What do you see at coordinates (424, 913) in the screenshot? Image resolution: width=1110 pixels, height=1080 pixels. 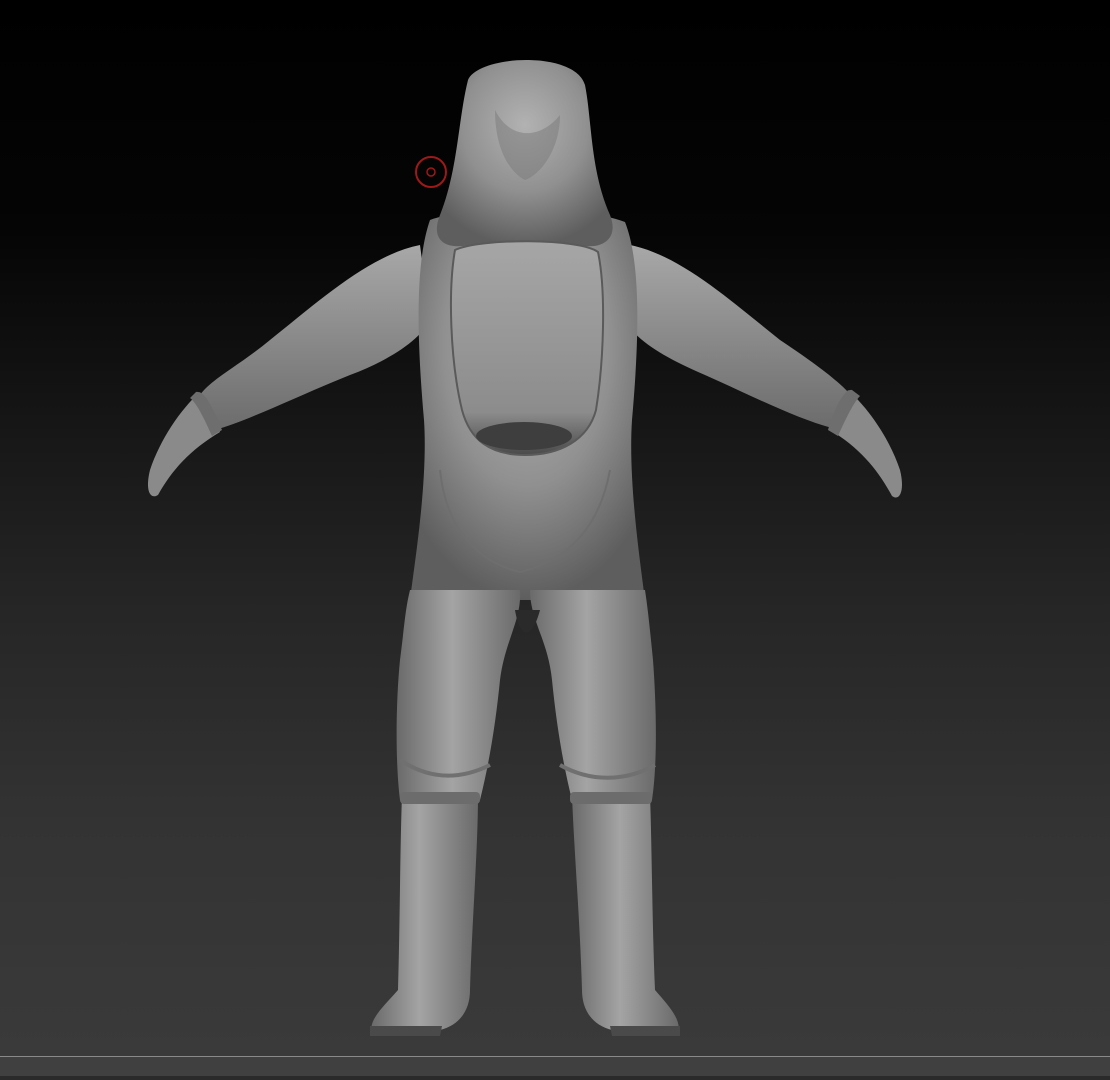 I see `left-boot` at bounding box center [424, 913].